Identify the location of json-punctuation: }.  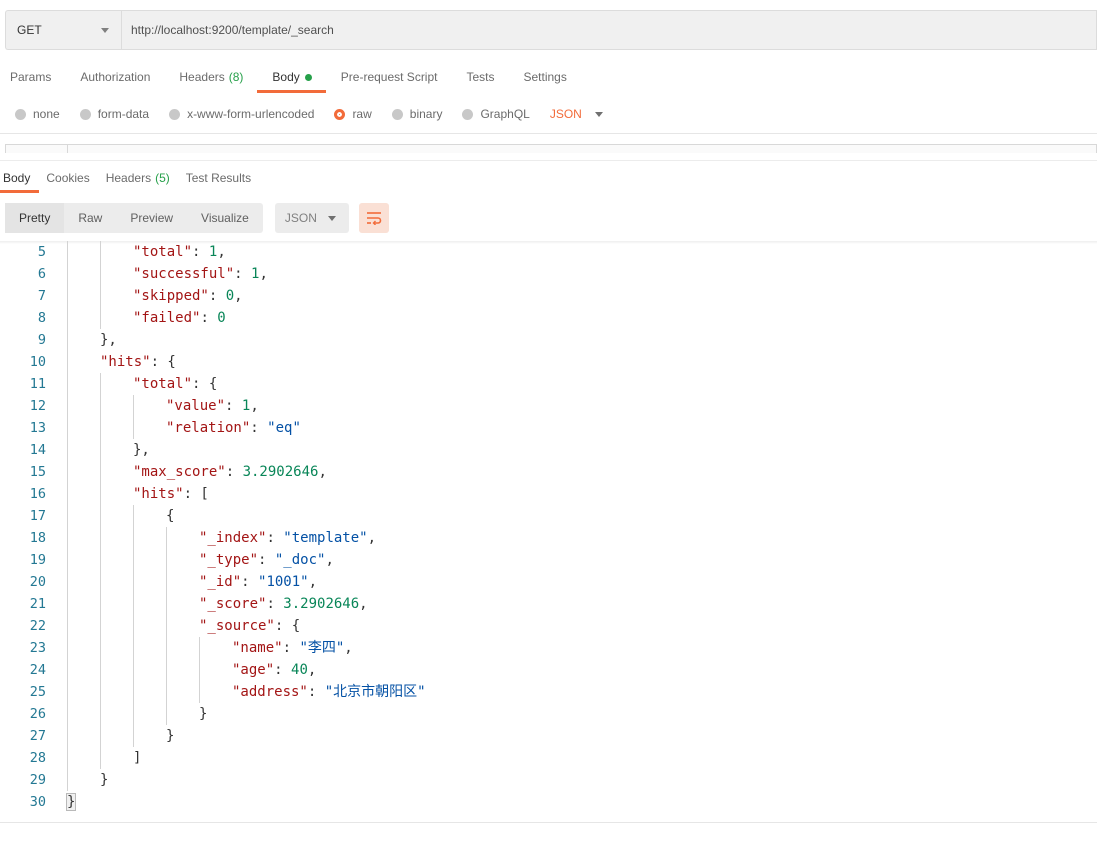
(203, 714).